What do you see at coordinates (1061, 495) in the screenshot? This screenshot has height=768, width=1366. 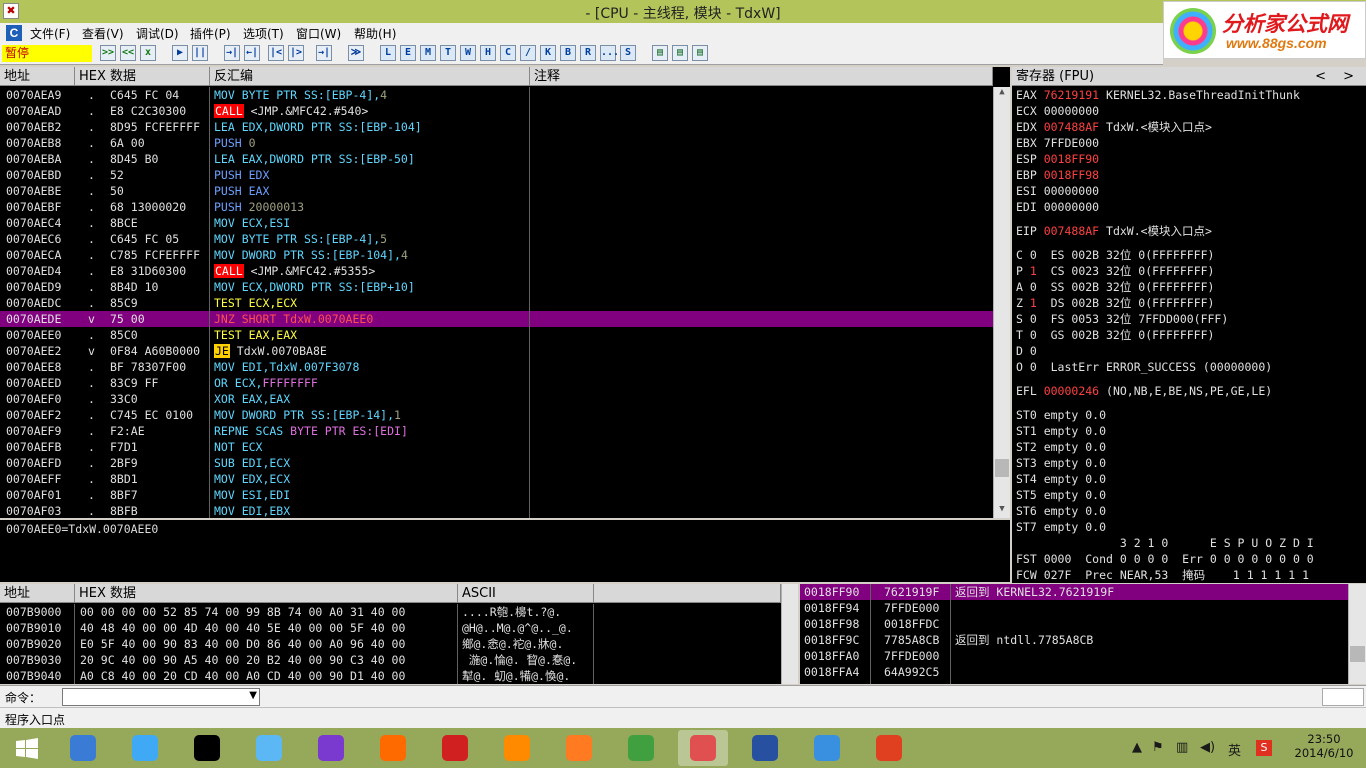 I see `register-line: ST5 empty 0.0` at bounding box center [1061, 495].